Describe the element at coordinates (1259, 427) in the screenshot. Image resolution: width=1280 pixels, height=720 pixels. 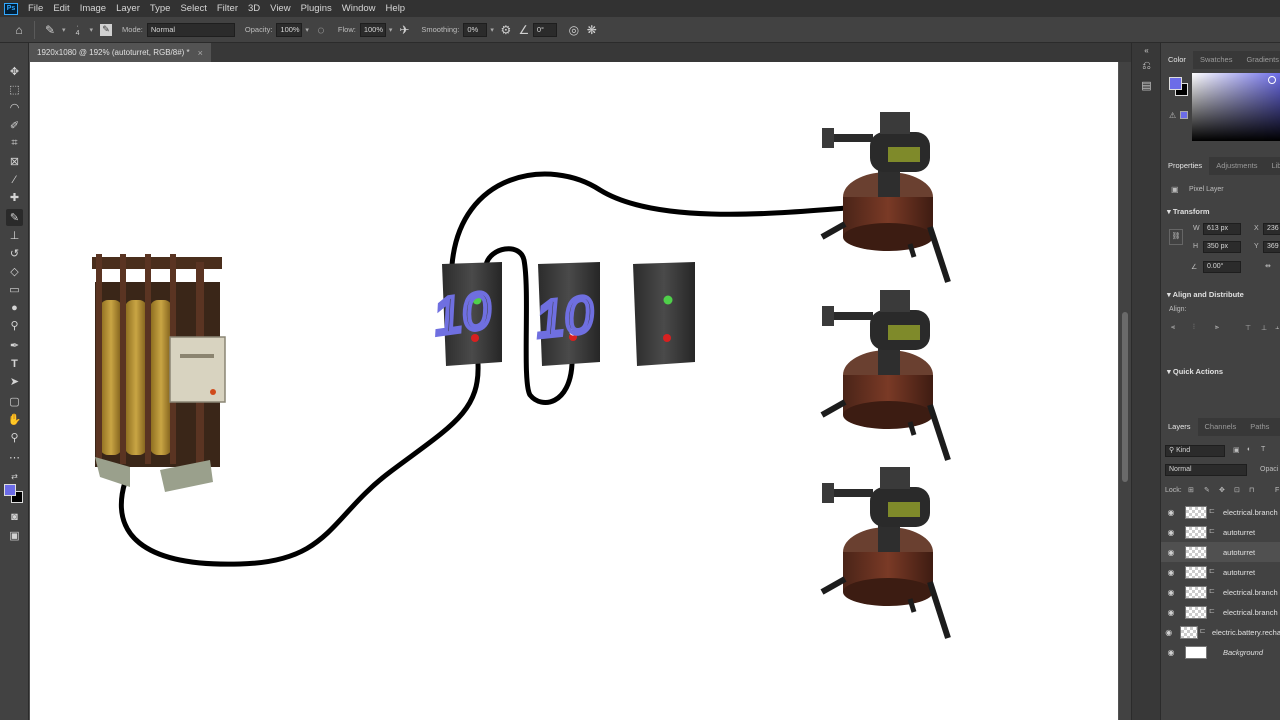
I see `tab-paths: Paths` at that location.